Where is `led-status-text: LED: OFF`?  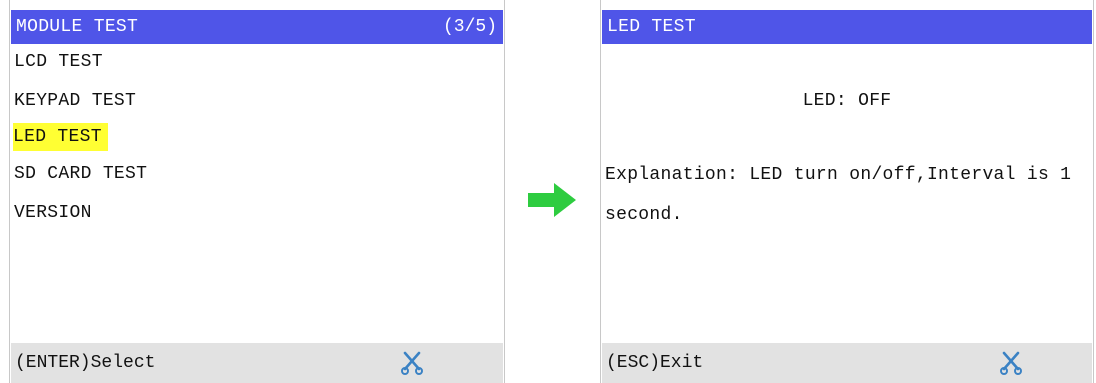
led-status-text: LED: OFF is located at coordinates (847, 101).